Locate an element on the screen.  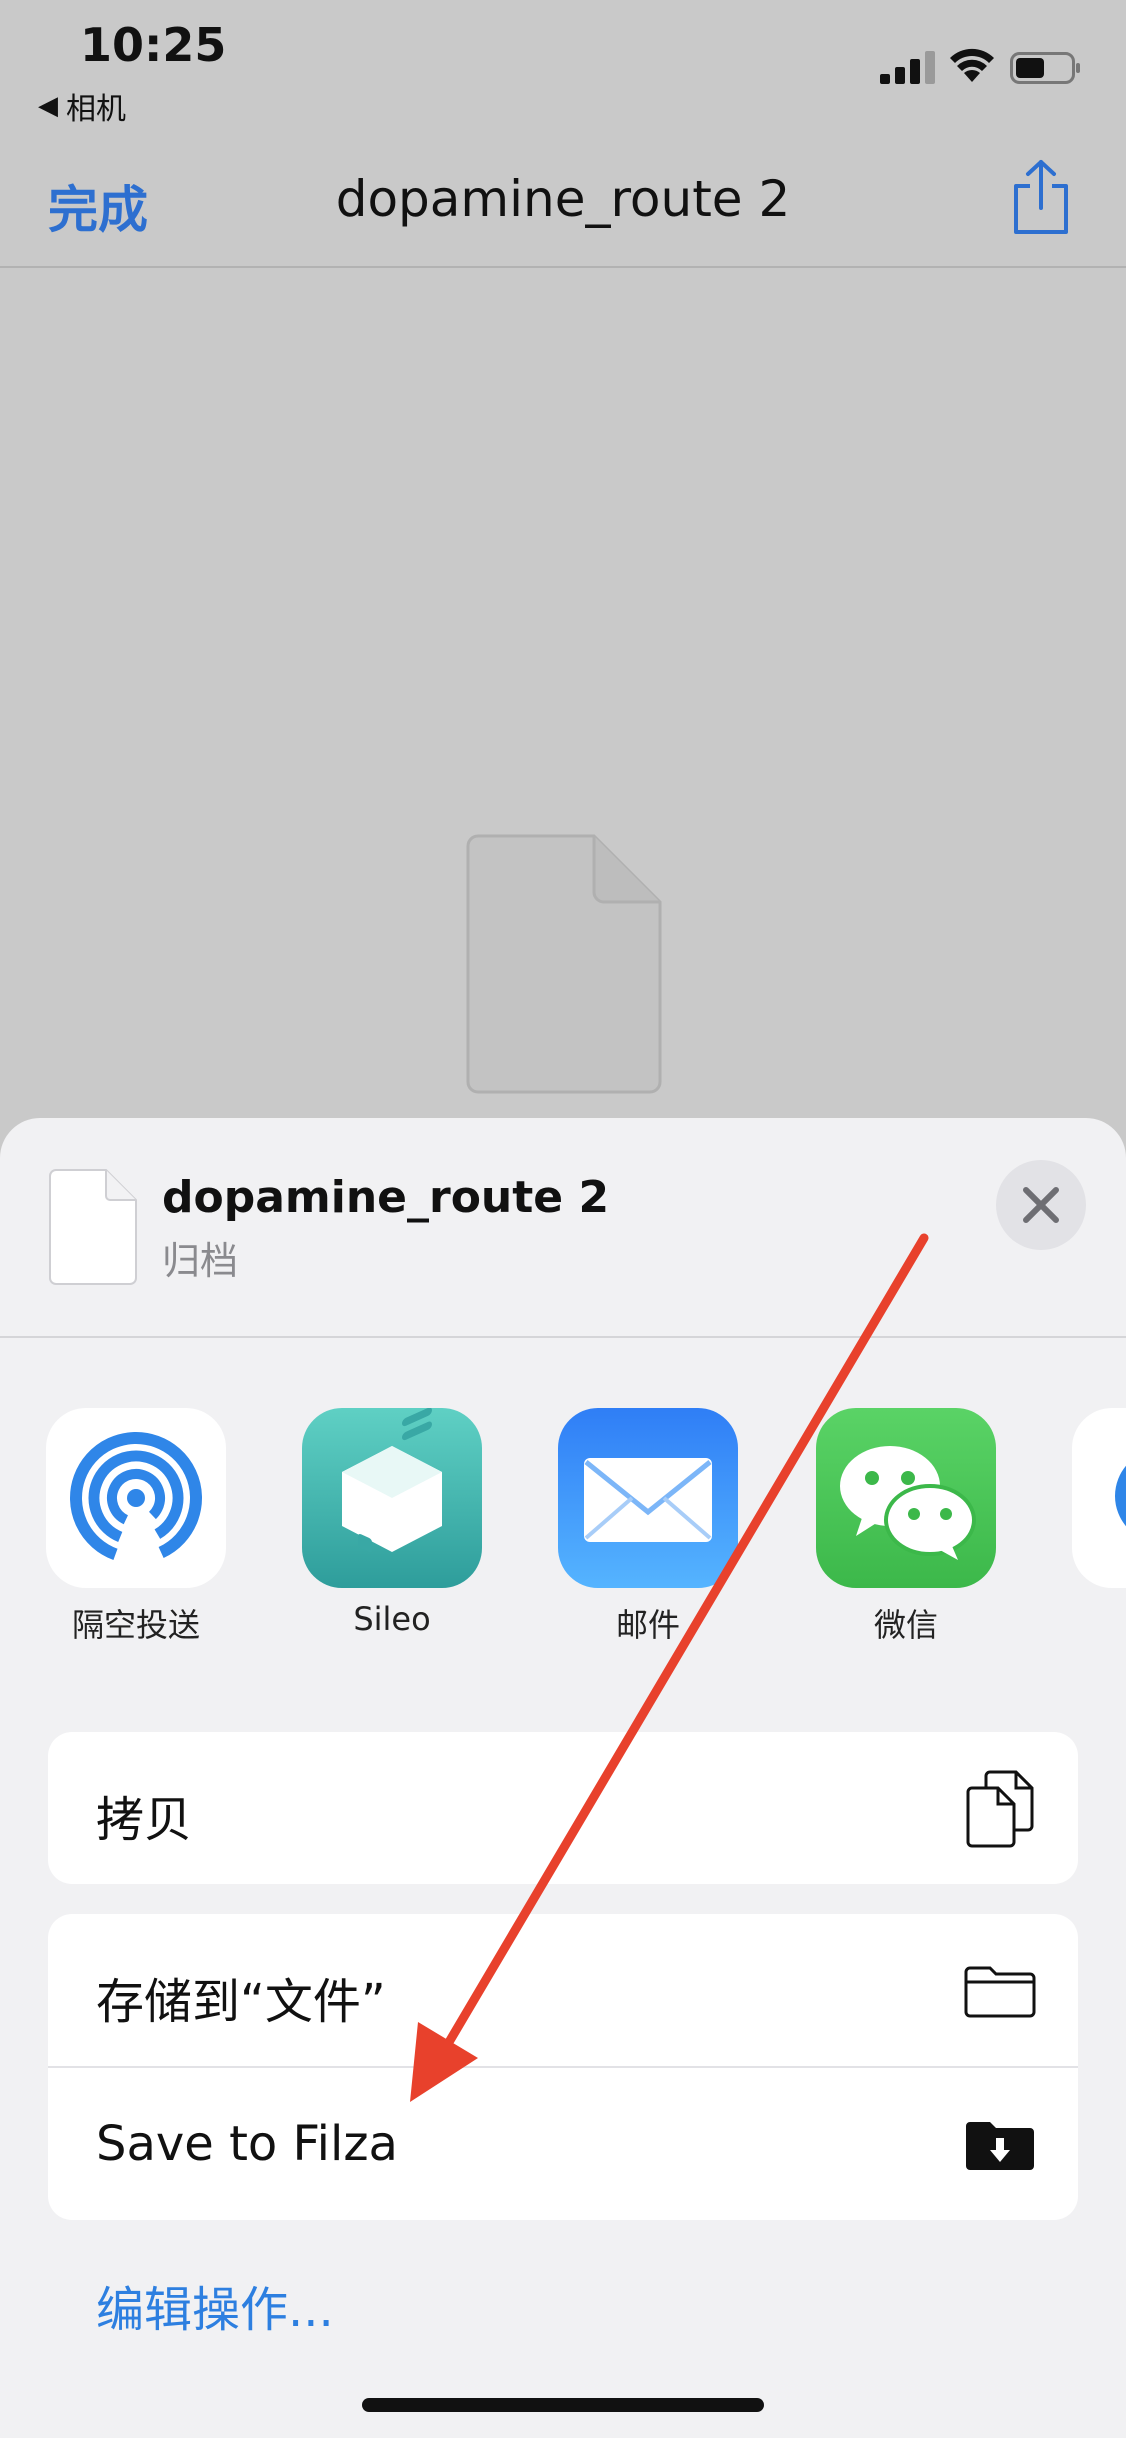
folder-icon is located at coordinates (1000, 1992).